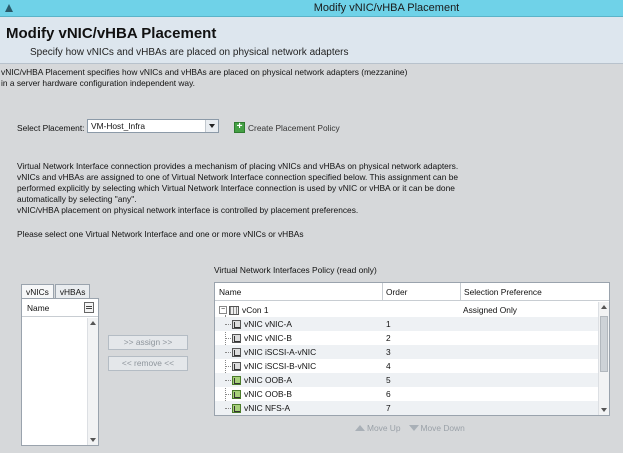  I want to click on vnic-name: vNIC iSCSI-B-vNIC, so click(280, 366).